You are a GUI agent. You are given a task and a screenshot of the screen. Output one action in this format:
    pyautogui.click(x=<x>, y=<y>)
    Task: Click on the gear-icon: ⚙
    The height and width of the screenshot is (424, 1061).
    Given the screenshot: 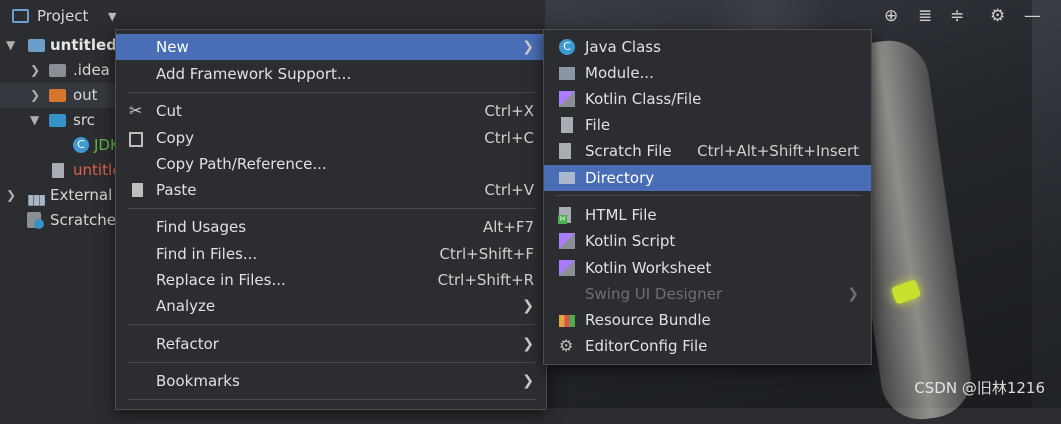 What is the action you would take?
    pyautogui.click(x=997, y=16)
    